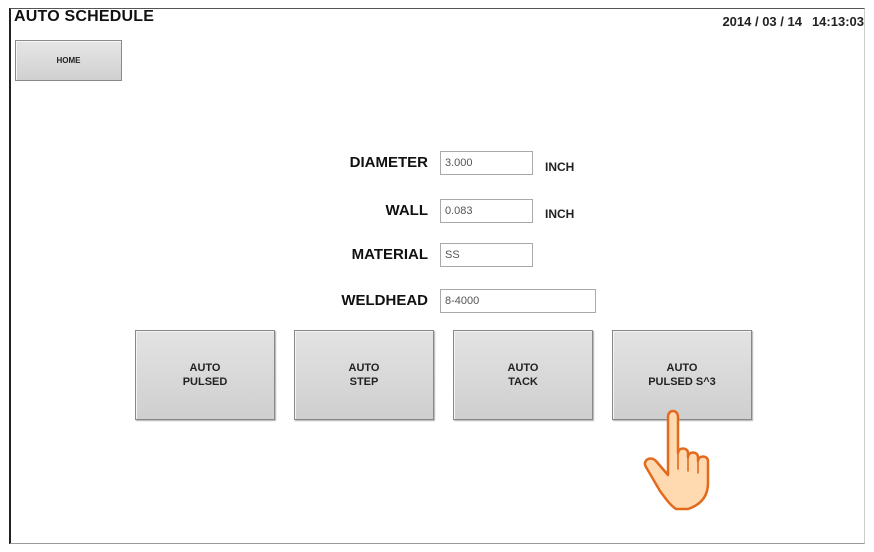 The image size is (874, 552). Describe the element at coordinates (364, 375) in the screenshot. I see `auto-step-button: AUTO STEP` at that location.